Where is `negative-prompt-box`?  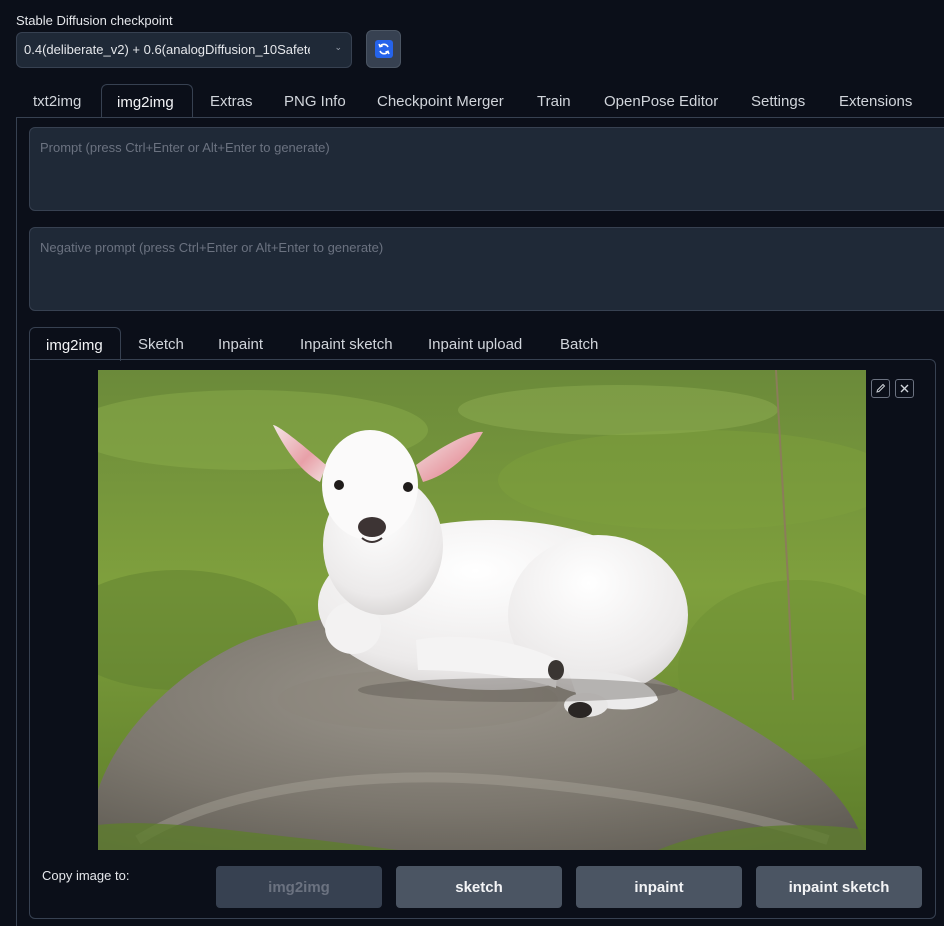
negative-prompt-box is located at coordinates (486, 269).